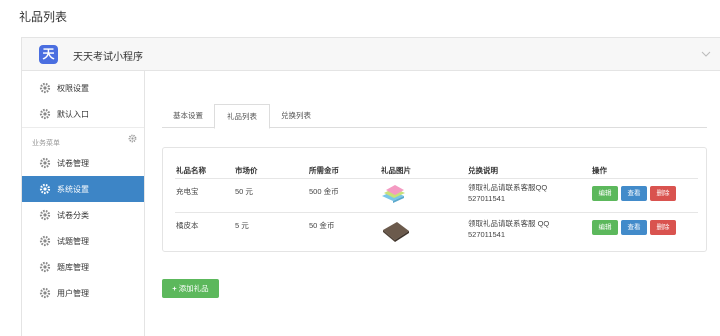 This screenshot has height=336, width=720. I want to click on sidebar-item-permissions: 权限设置, so click(83, 88).